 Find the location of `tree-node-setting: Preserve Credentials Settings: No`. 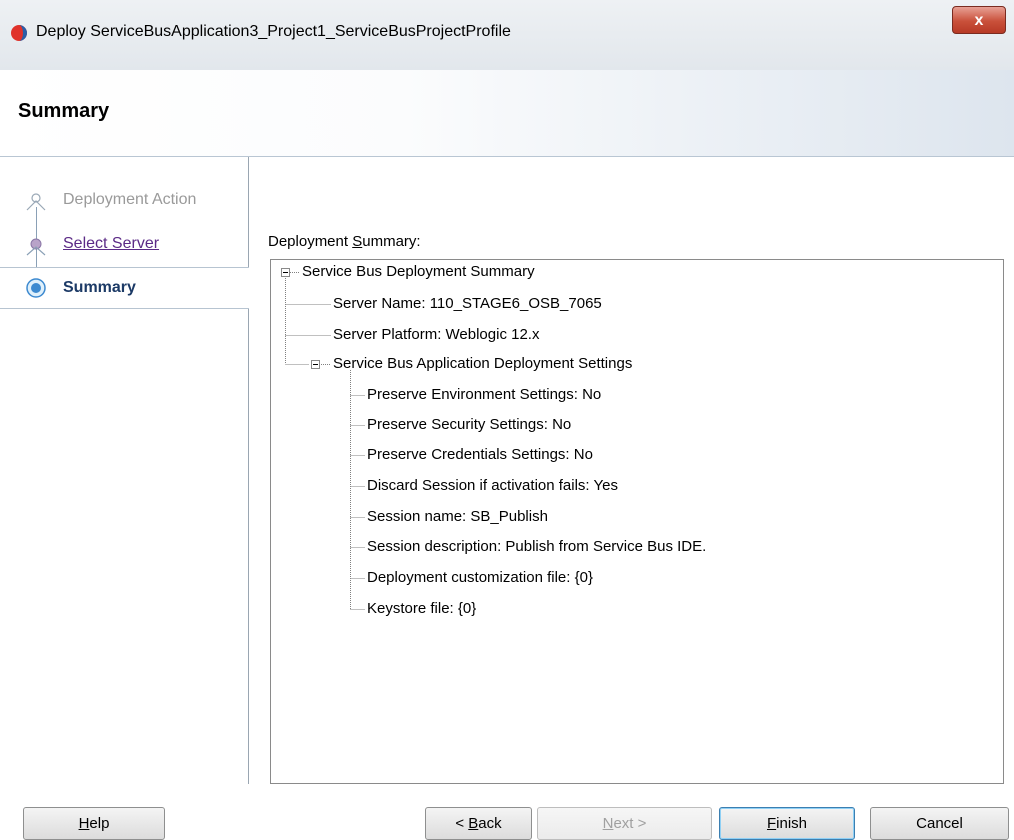

tree-node-setting: Preserve Credentials Settings: No is located at coordinates (480, 455).